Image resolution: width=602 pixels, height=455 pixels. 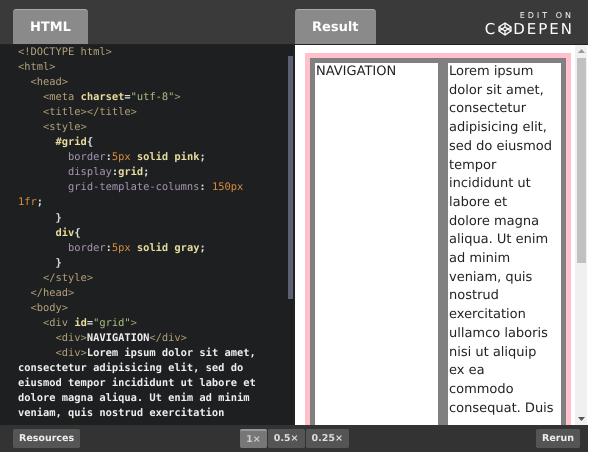 What do you see at coordinates (494, 221) in the screenshot?
I see `content-text-line: dolore magna` at bounding box center [494, 221].